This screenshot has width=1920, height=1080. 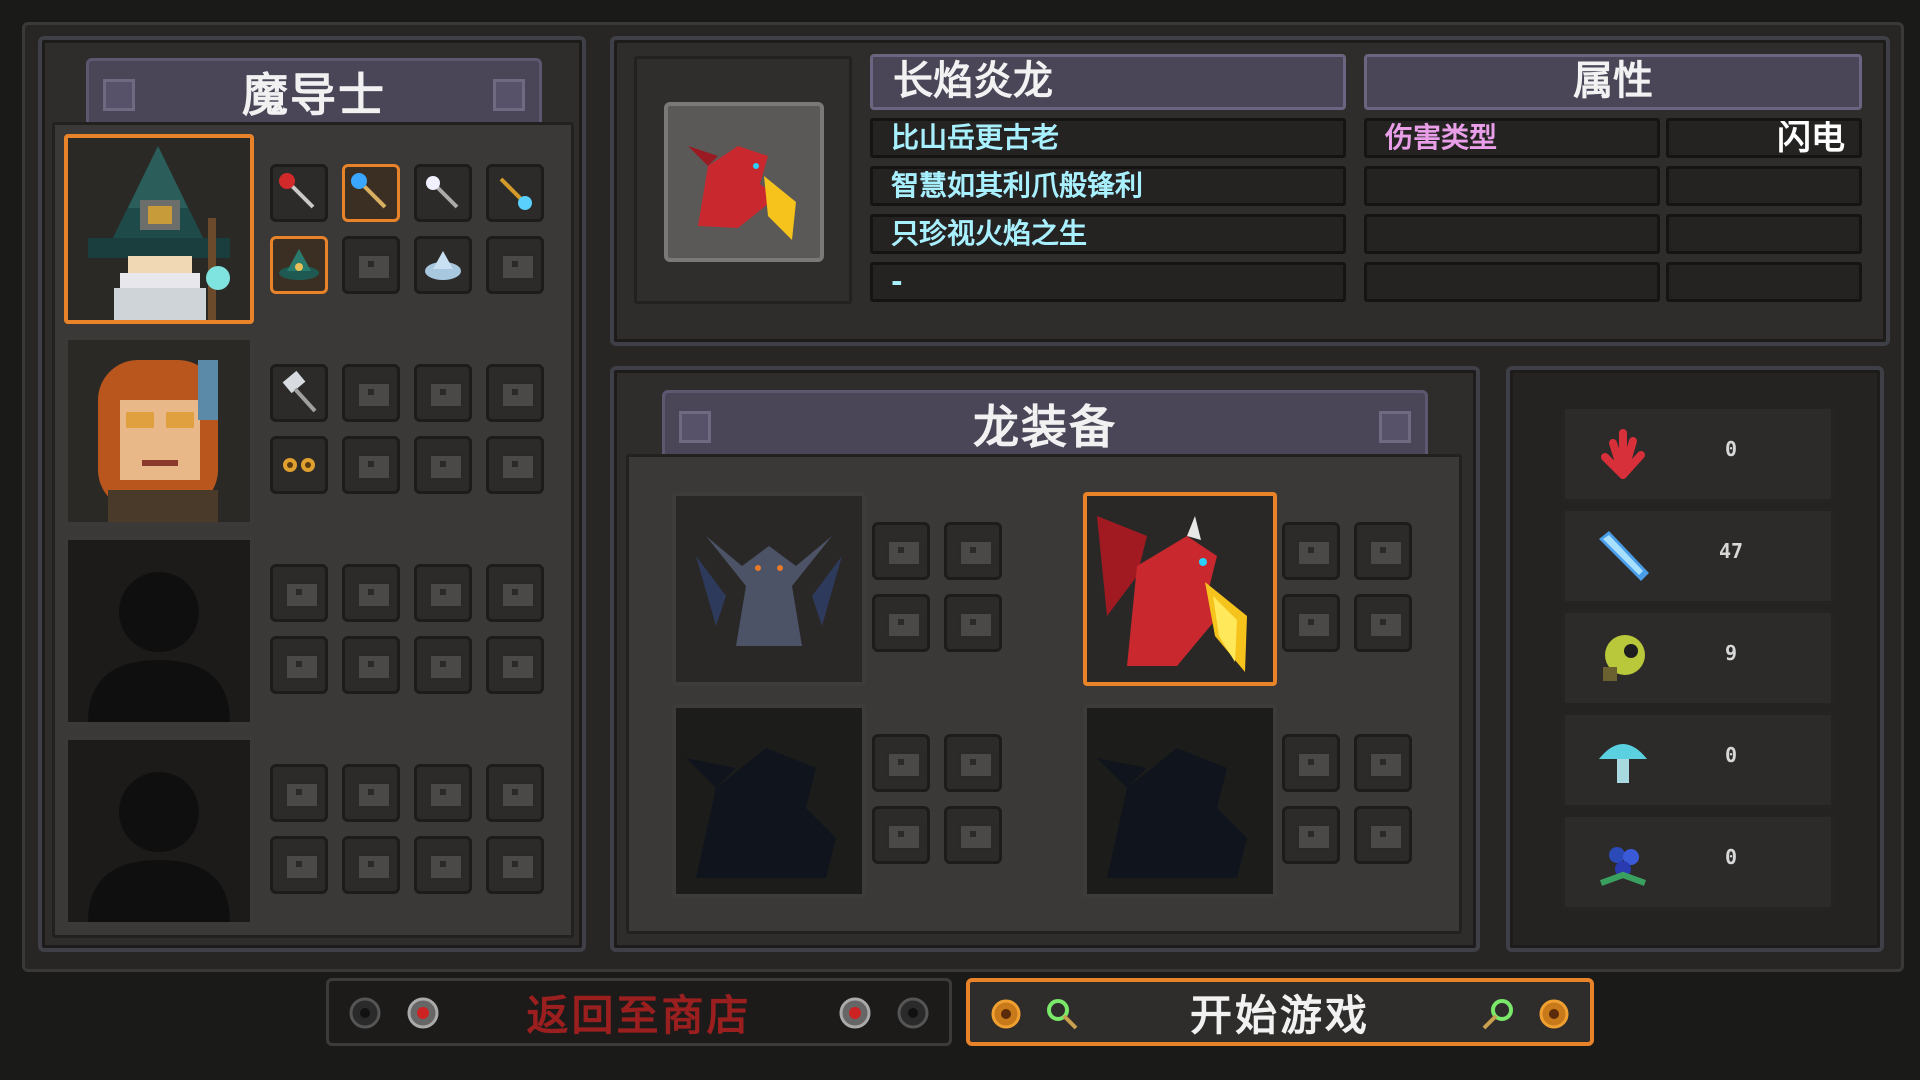 I want to click on start-game-button: 开始游戏, so click(x=1280, y=1012).